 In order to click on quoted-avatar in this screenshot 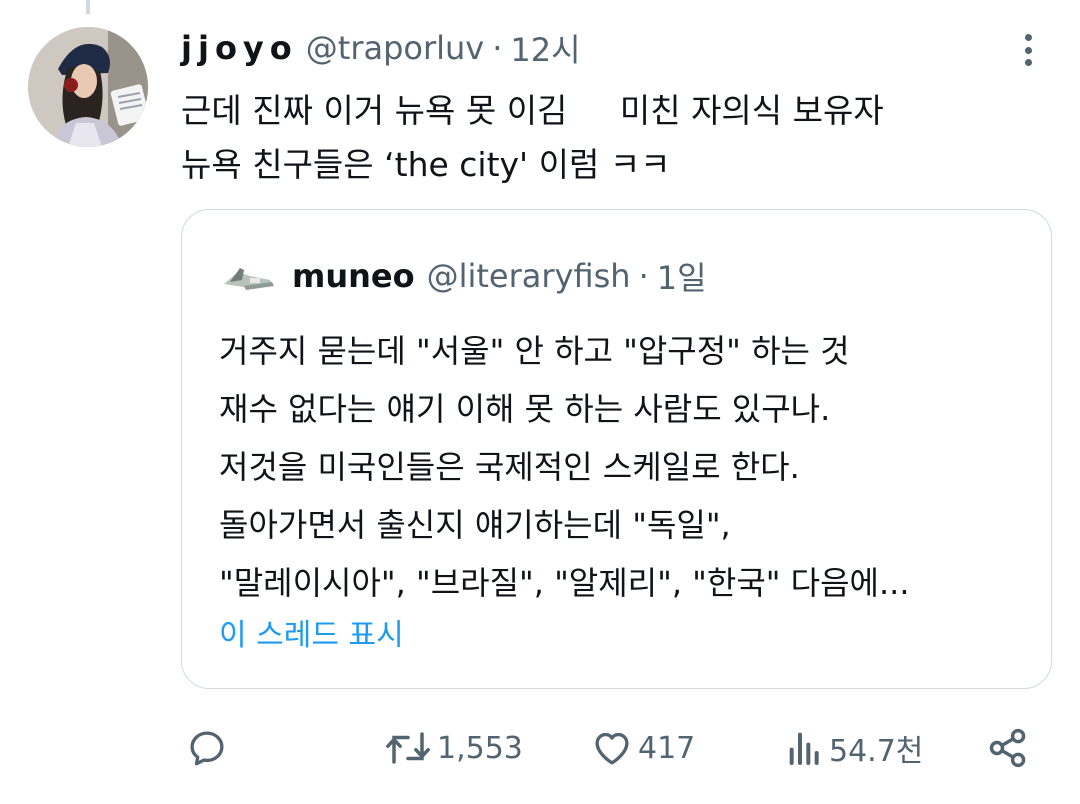, I will do `click(248, 276)`.